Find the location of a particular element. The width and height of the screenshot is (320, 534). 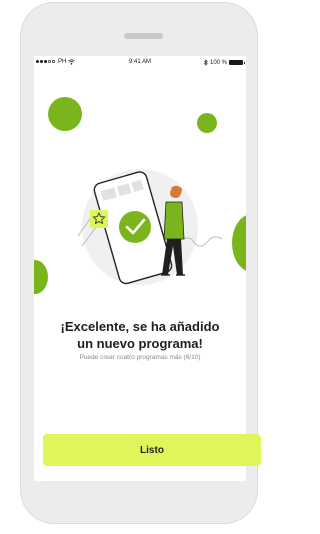

headline-line-2: un nuevo programa! is located at coordinates (140, 343).